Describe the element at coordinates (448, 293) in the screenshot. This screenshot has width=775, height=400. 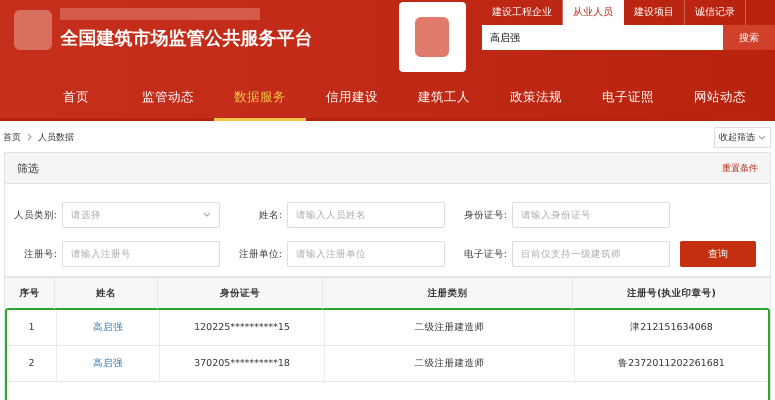
I see `column-header: 注册类别` at that location.